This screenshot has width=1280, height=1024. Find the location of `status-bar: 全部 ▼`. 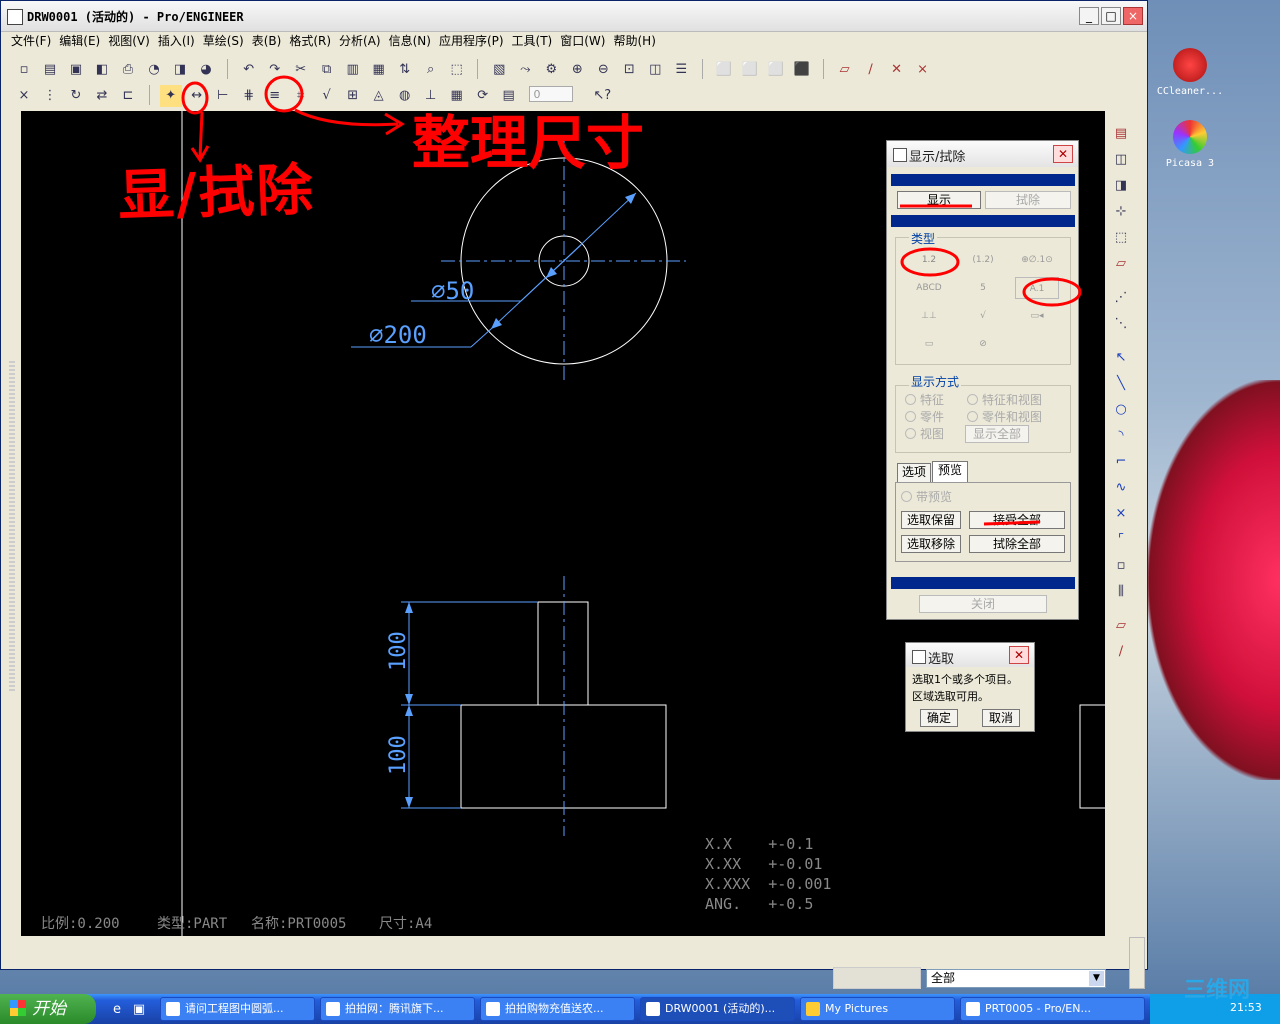

status-bar: 全部 ▼ is located at coordinates (574, 965).